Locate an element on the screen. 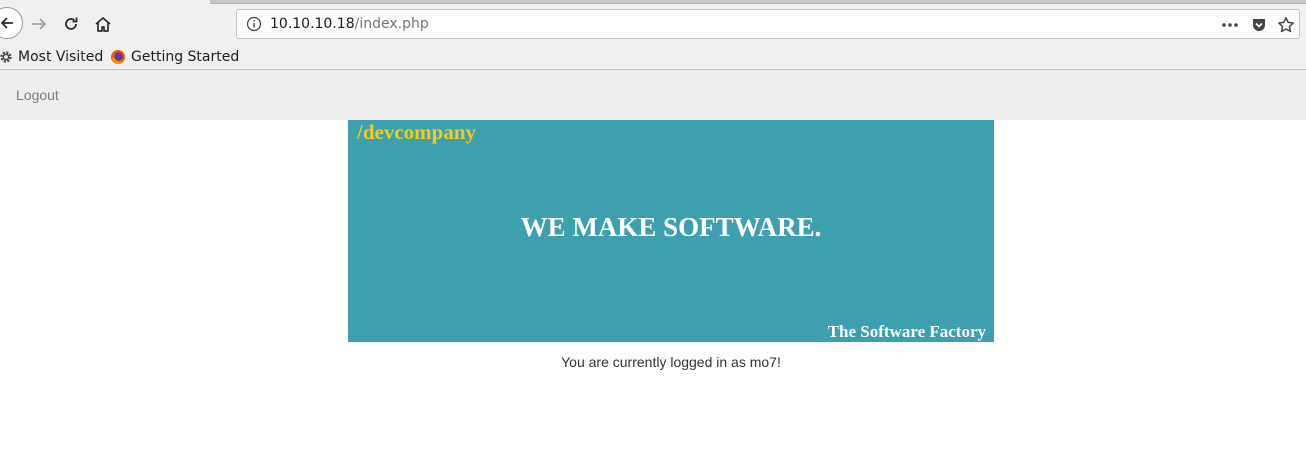 The width and height of the screenshot is (1306, 459). gear-icon is located at coordinates (6, 57).